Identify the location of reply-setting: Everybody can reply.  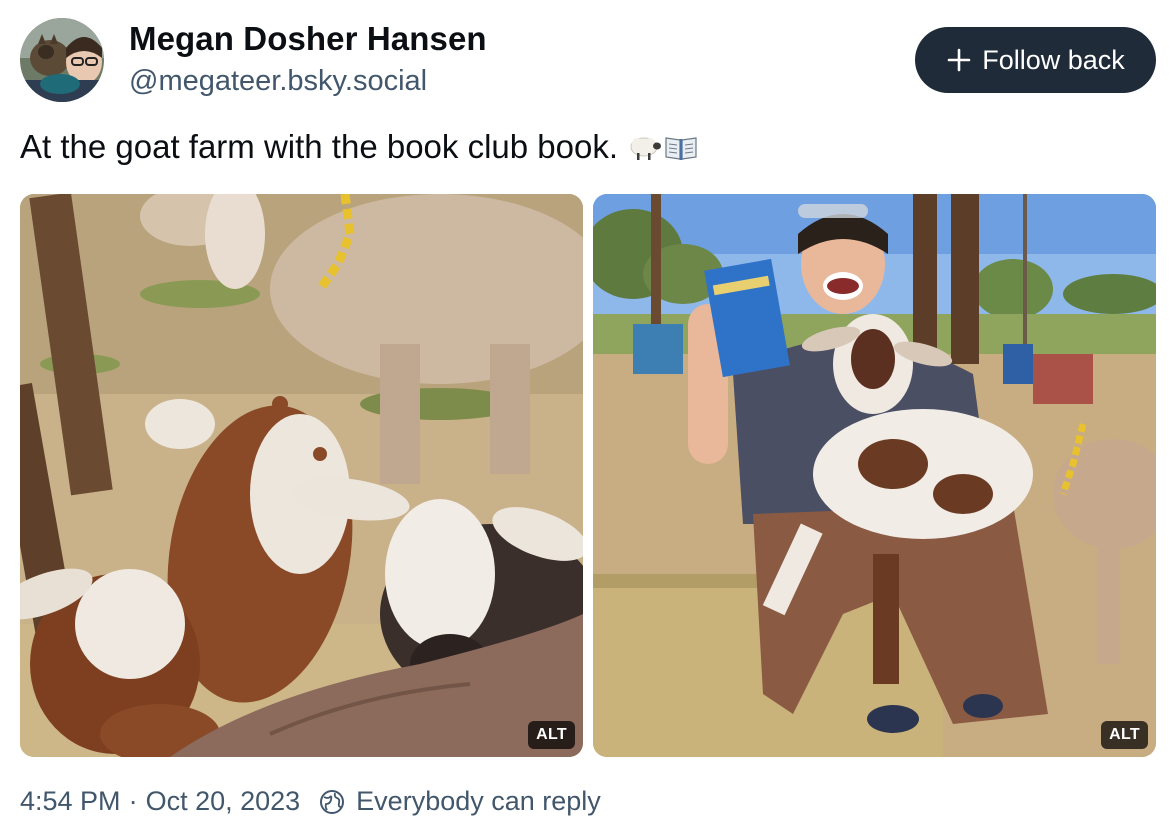
(478, 801).